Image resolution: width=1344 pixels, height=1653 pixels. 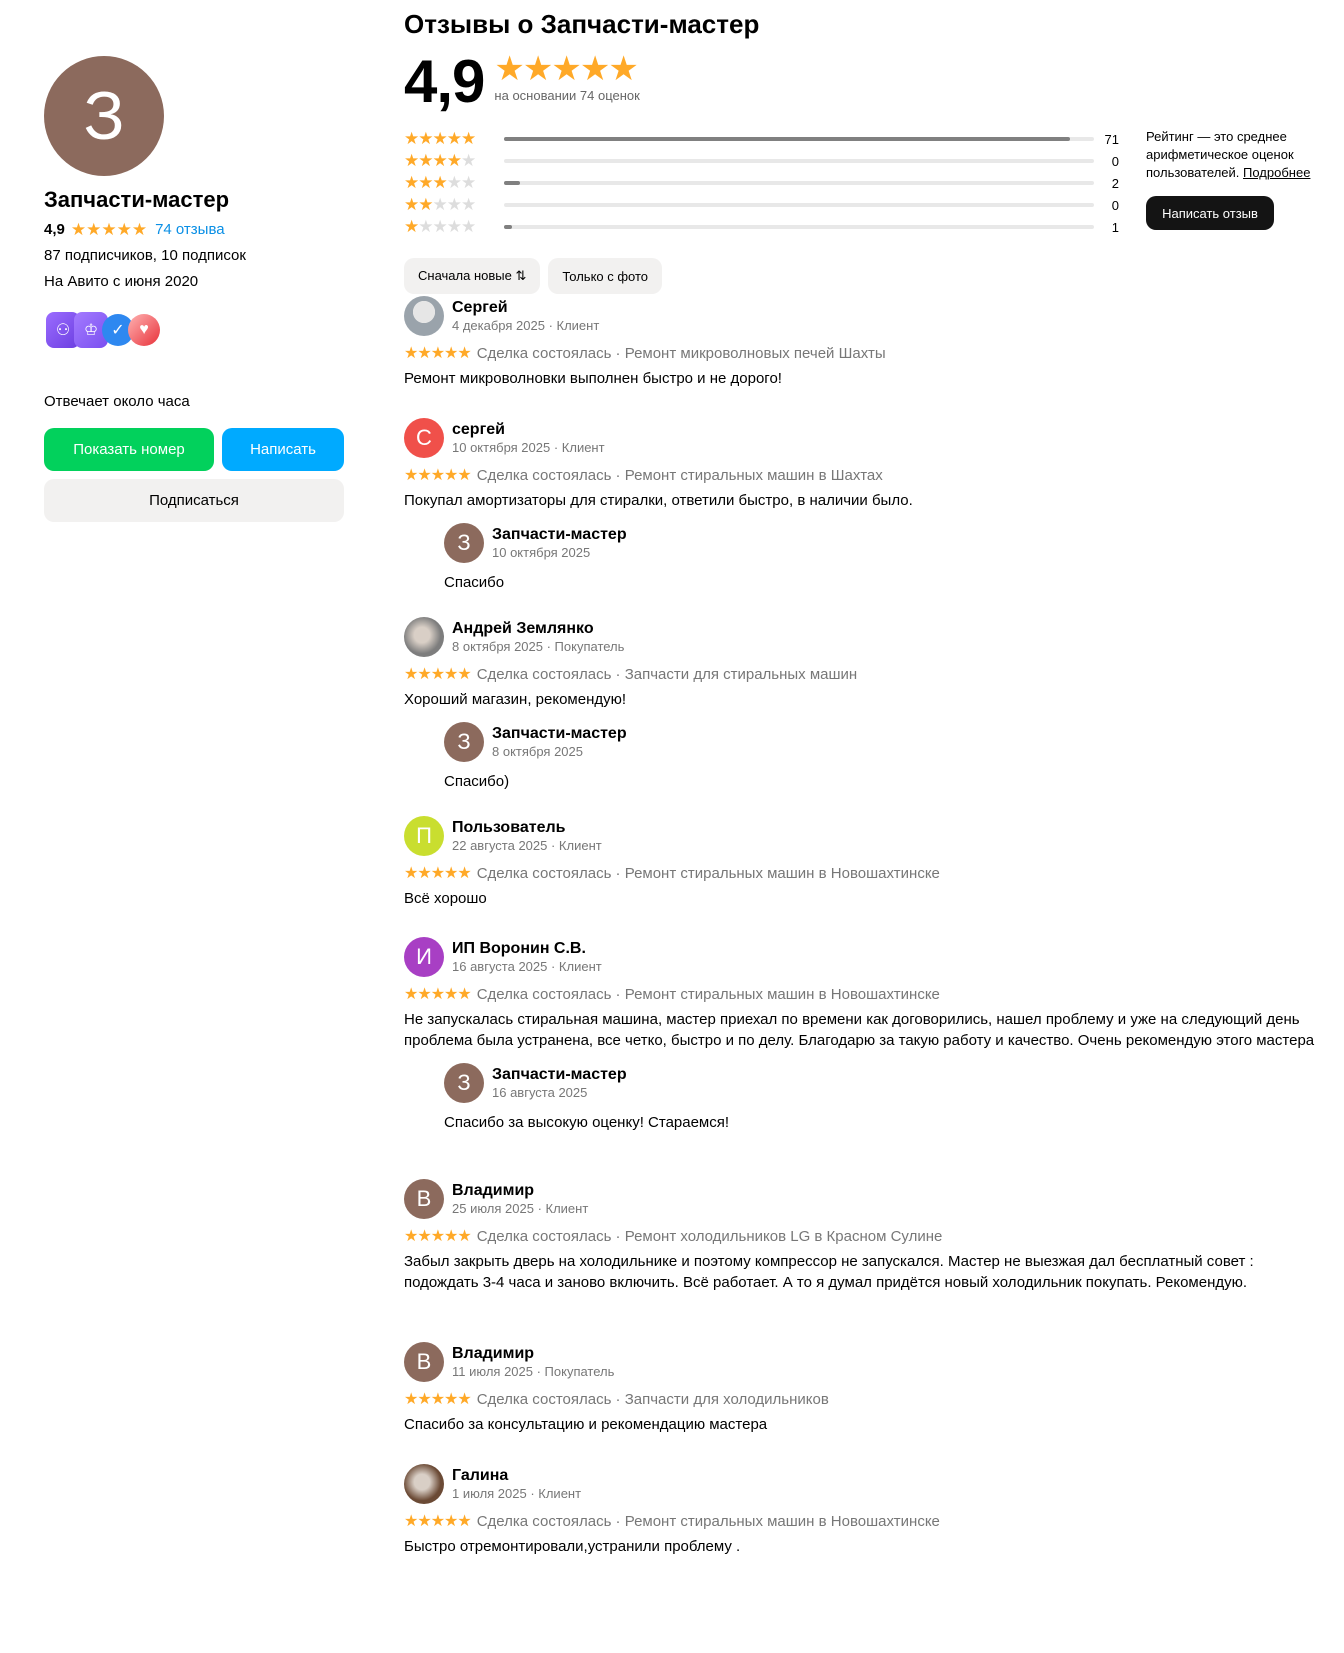 I want to click on profile-rating: 4,9 ★★★★★ 74 отзыва, so click(x=194, y=230).